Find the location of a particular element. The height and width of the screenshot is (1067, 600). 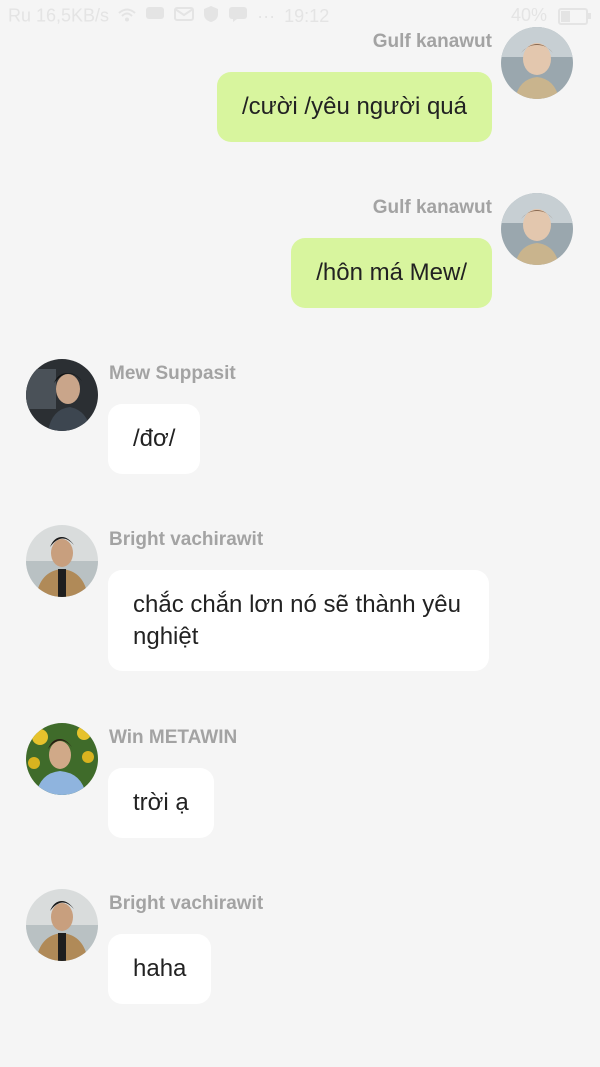

status-bar: Ru 16,5KB/s ··· 19:12 40% is located at coordinates (300, 16).